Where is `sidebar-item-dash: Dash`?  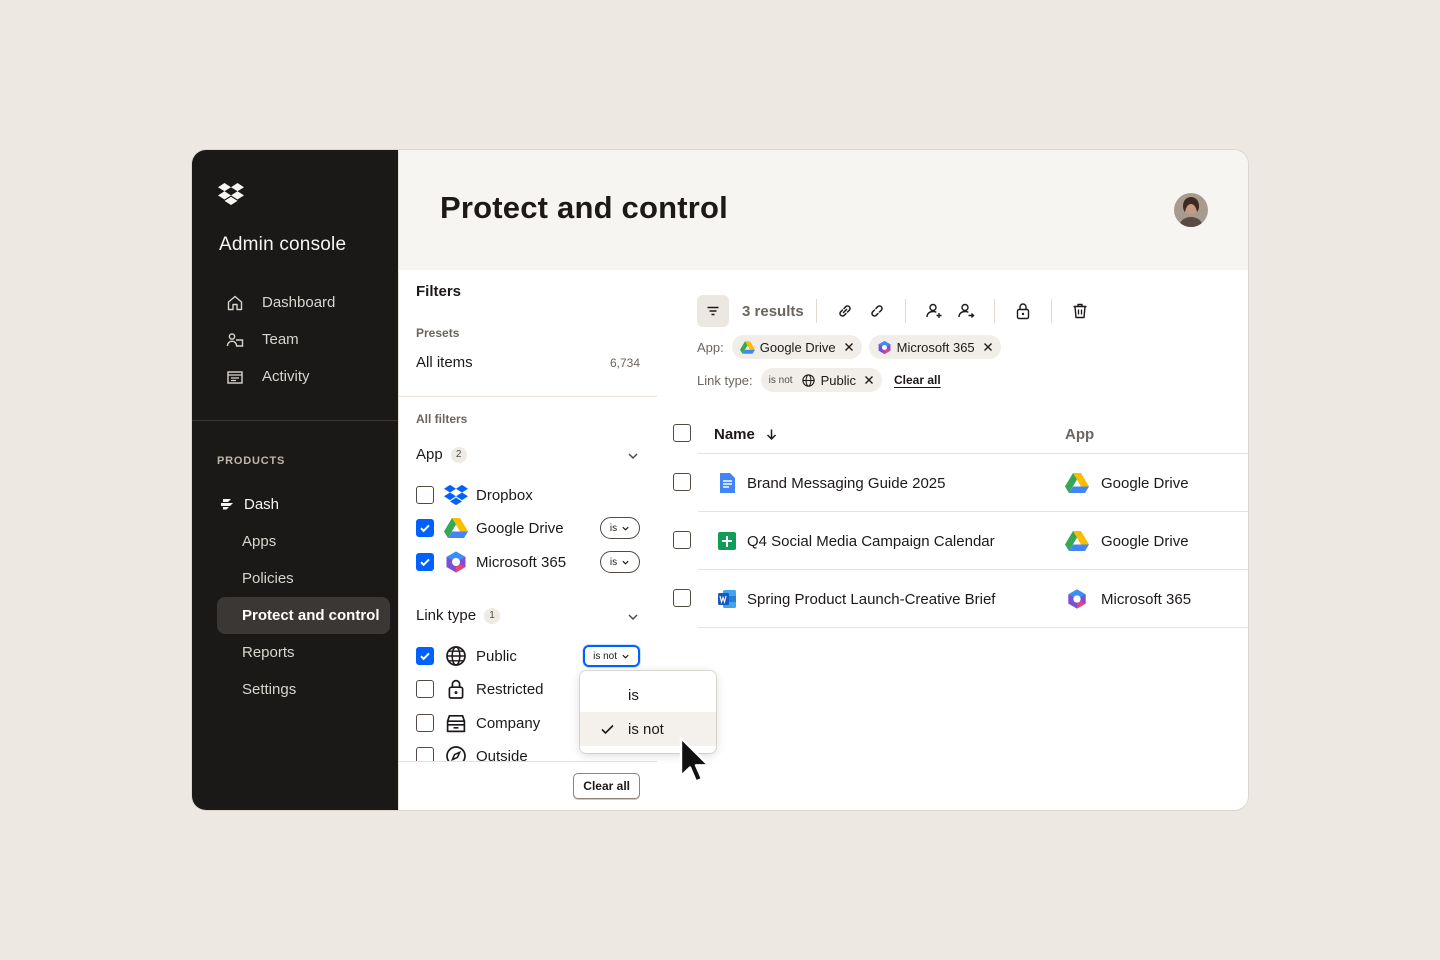
sidebar-item-dash: Dash is located at coordinates (249, 504).